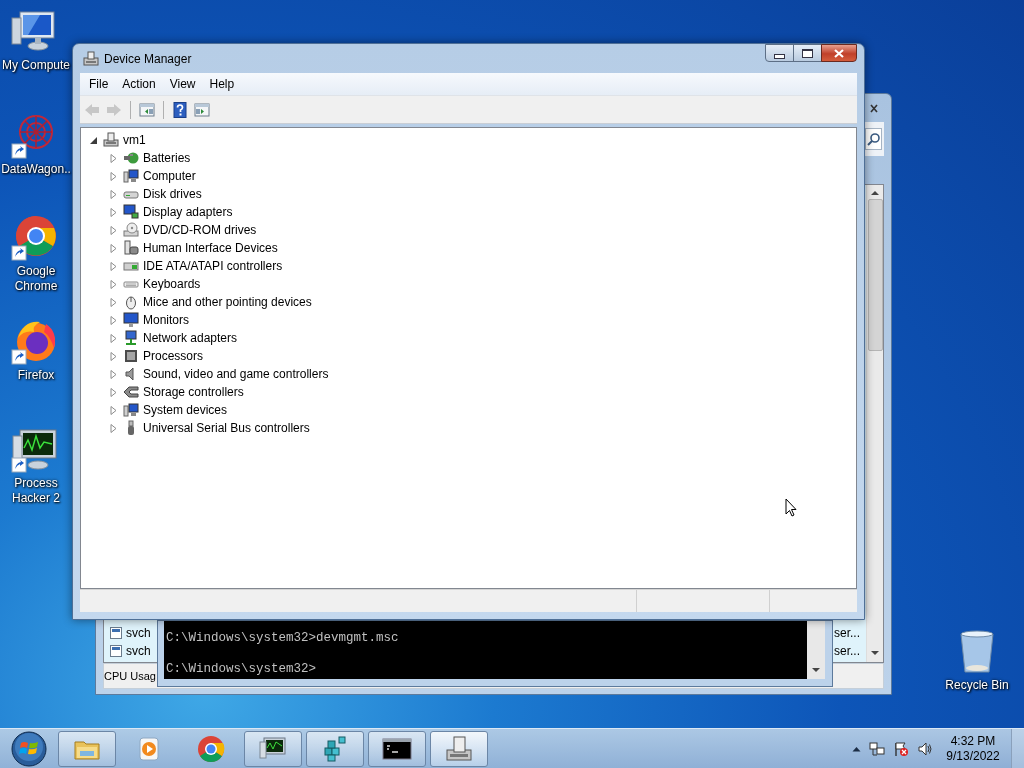  Describe the element at coordinates (185, 410) in the screenshot. I see `tree-item: System devices` at that location.